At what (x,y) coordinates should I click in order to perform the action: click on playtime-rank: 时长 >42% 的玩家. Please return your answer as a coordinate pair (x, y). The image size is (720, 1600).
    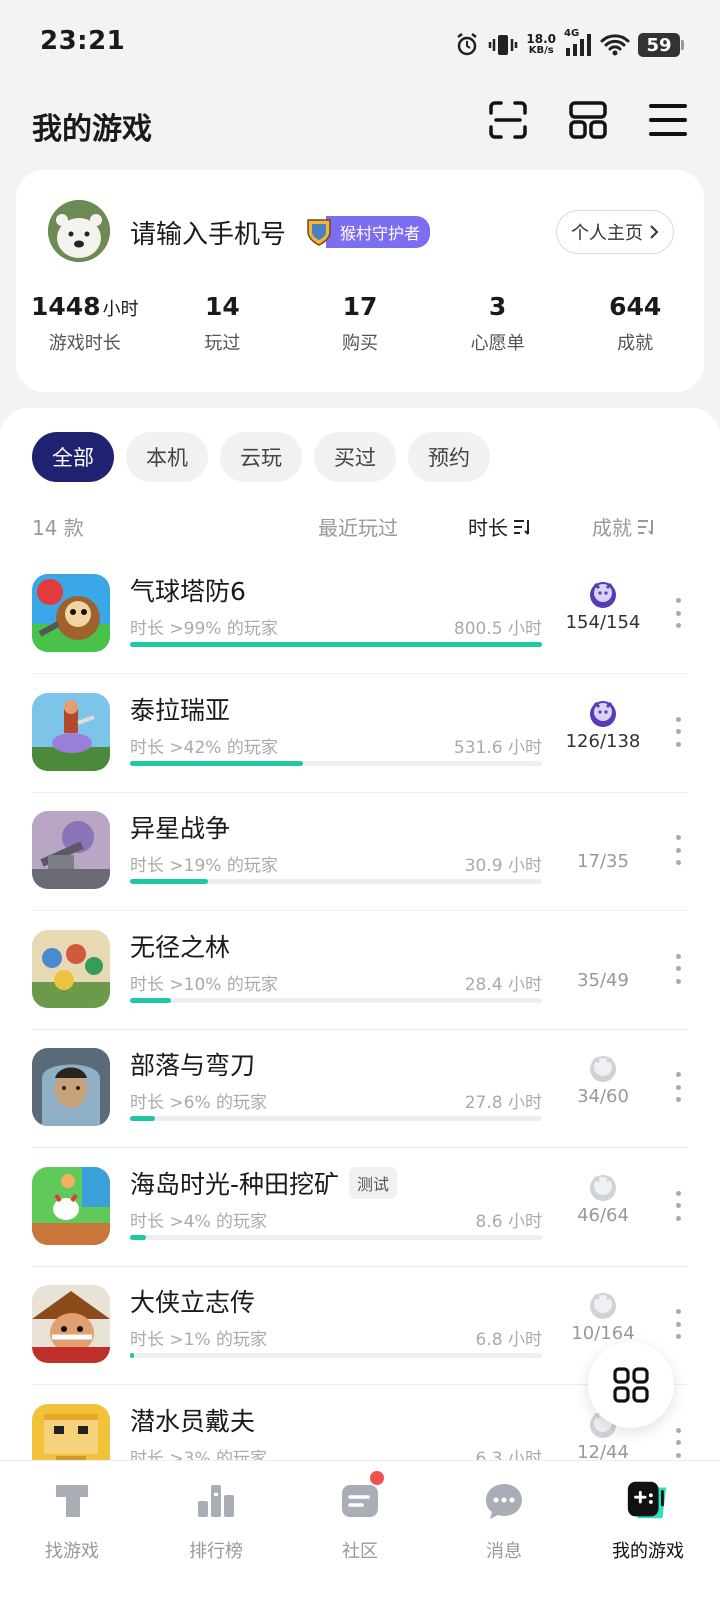
    Looking at the image, I should click on (204, 747).